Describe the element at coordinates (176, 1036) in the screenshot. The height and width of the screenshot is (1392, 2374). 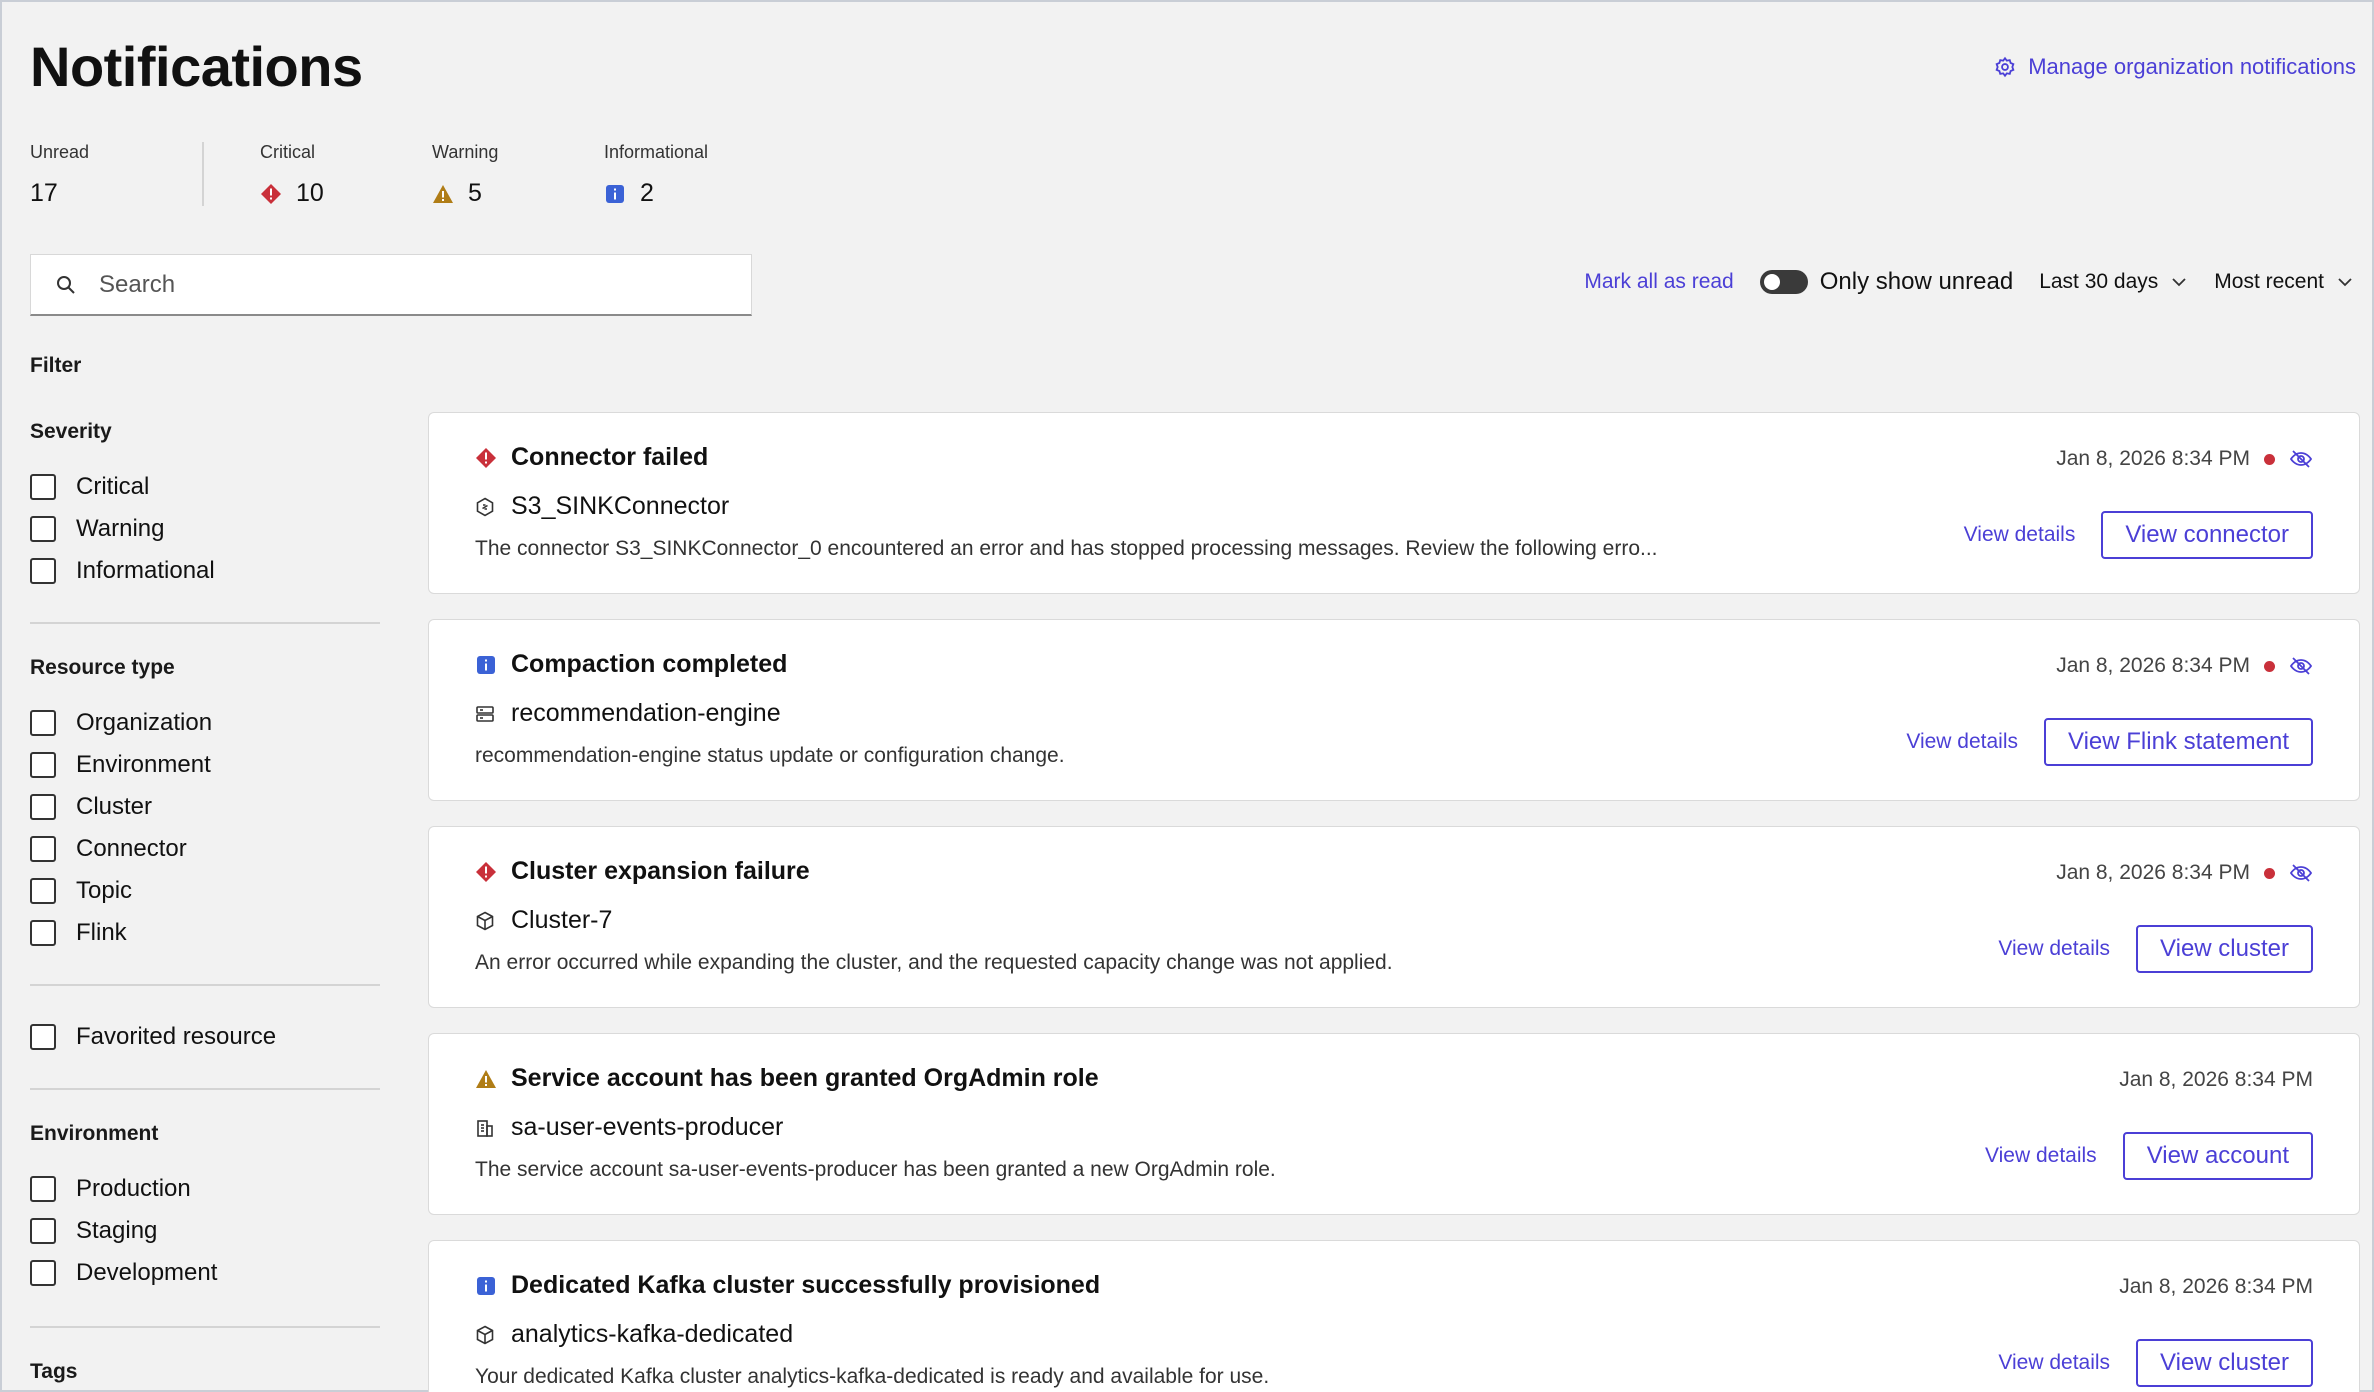
I see `filter-label: Favorited resource` at that location.